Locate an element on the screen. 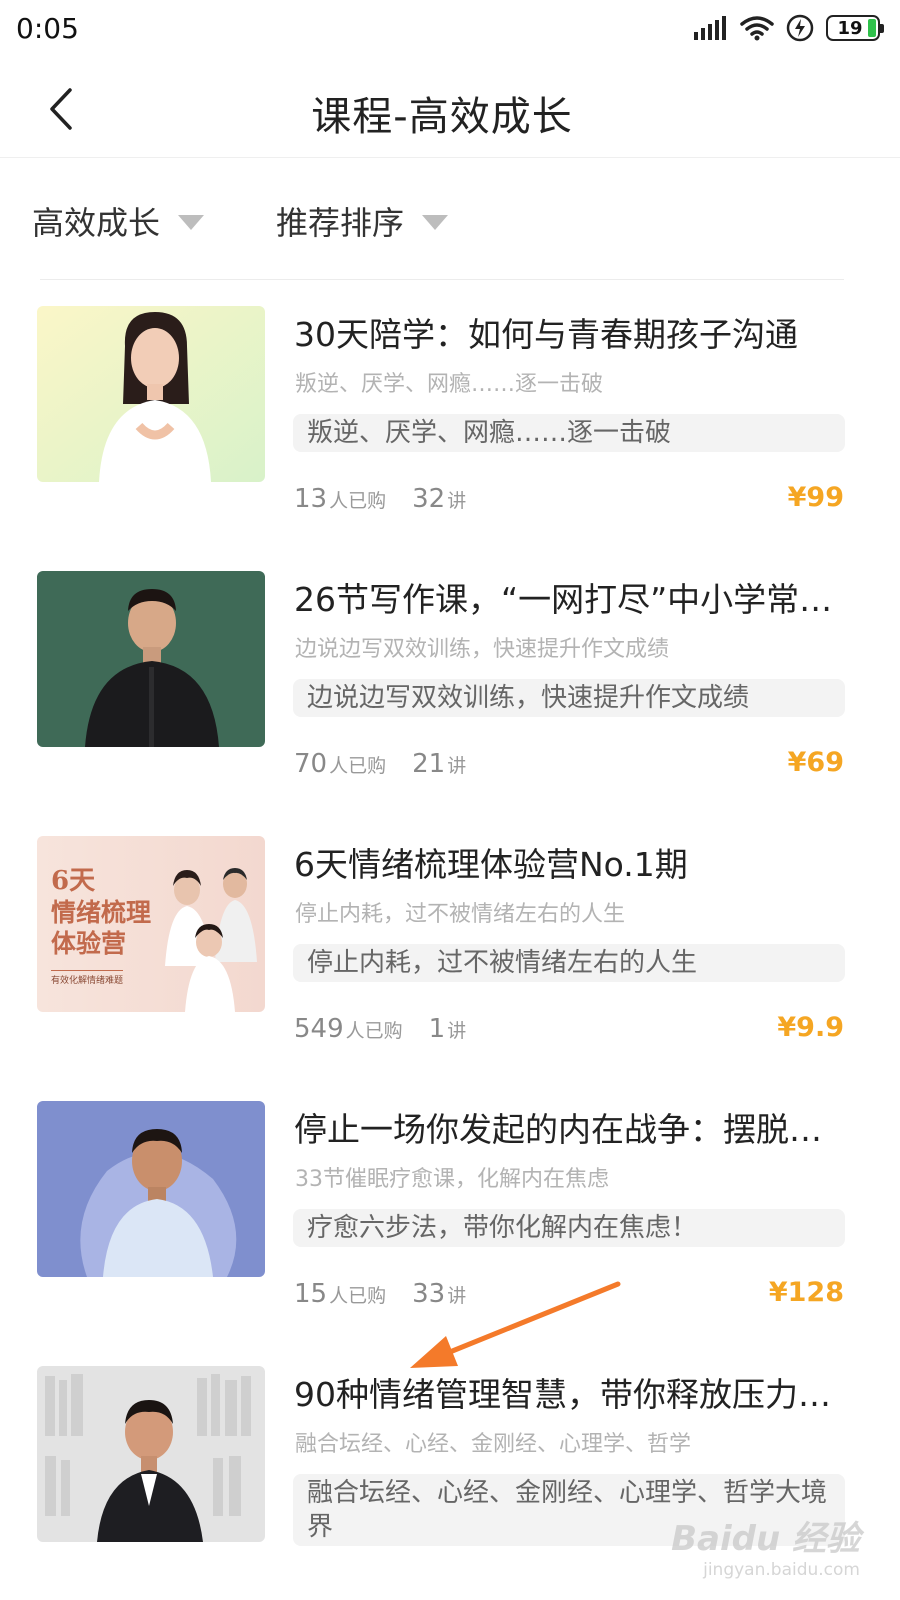  poster-text: 6天 情绪梳理 体验营 is located at coordinates (101, 912).